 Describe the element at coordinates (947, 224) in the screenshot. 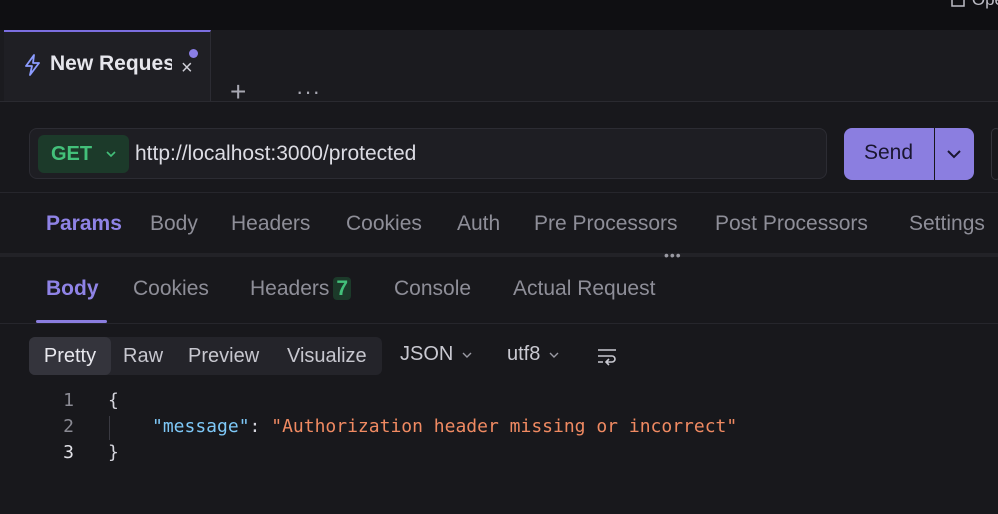

I see `tab-settings: Settings` at that location.